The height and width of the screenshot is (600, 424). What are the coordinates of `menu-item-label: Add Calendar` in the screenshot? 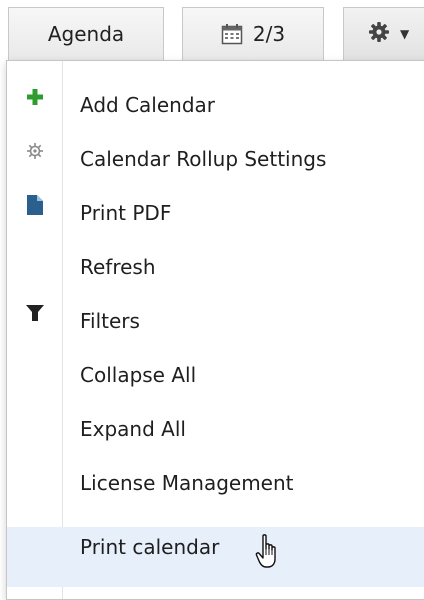 It's located at (148, 105).